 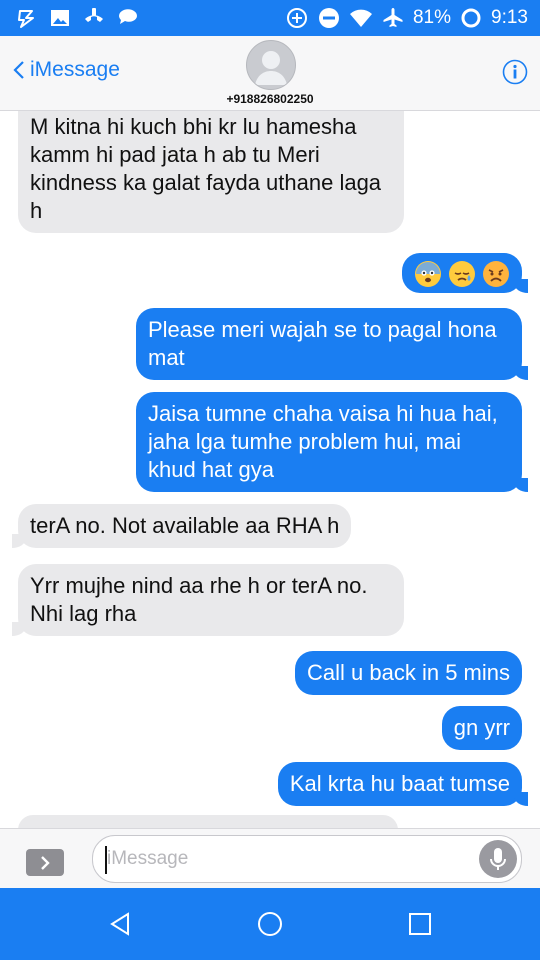 What do you see at coordinates (461, 274) in the screenshot?
I see `emoji-sleepy-icon` at bounding box center [461, 274].